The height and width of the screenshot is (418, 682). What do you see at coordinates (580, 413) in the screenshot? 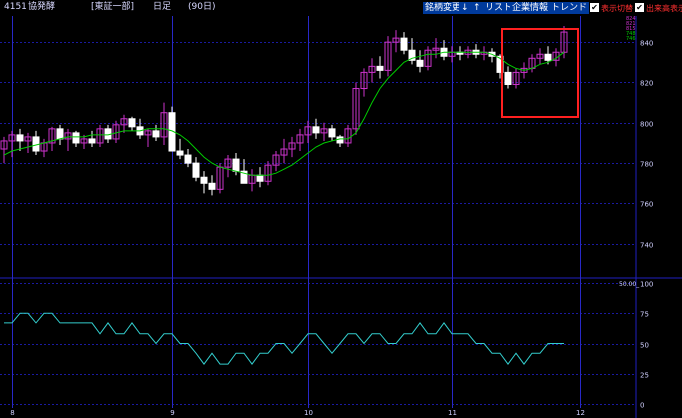
I see `x-tick-label: 12` at bounding box center [580, 413].